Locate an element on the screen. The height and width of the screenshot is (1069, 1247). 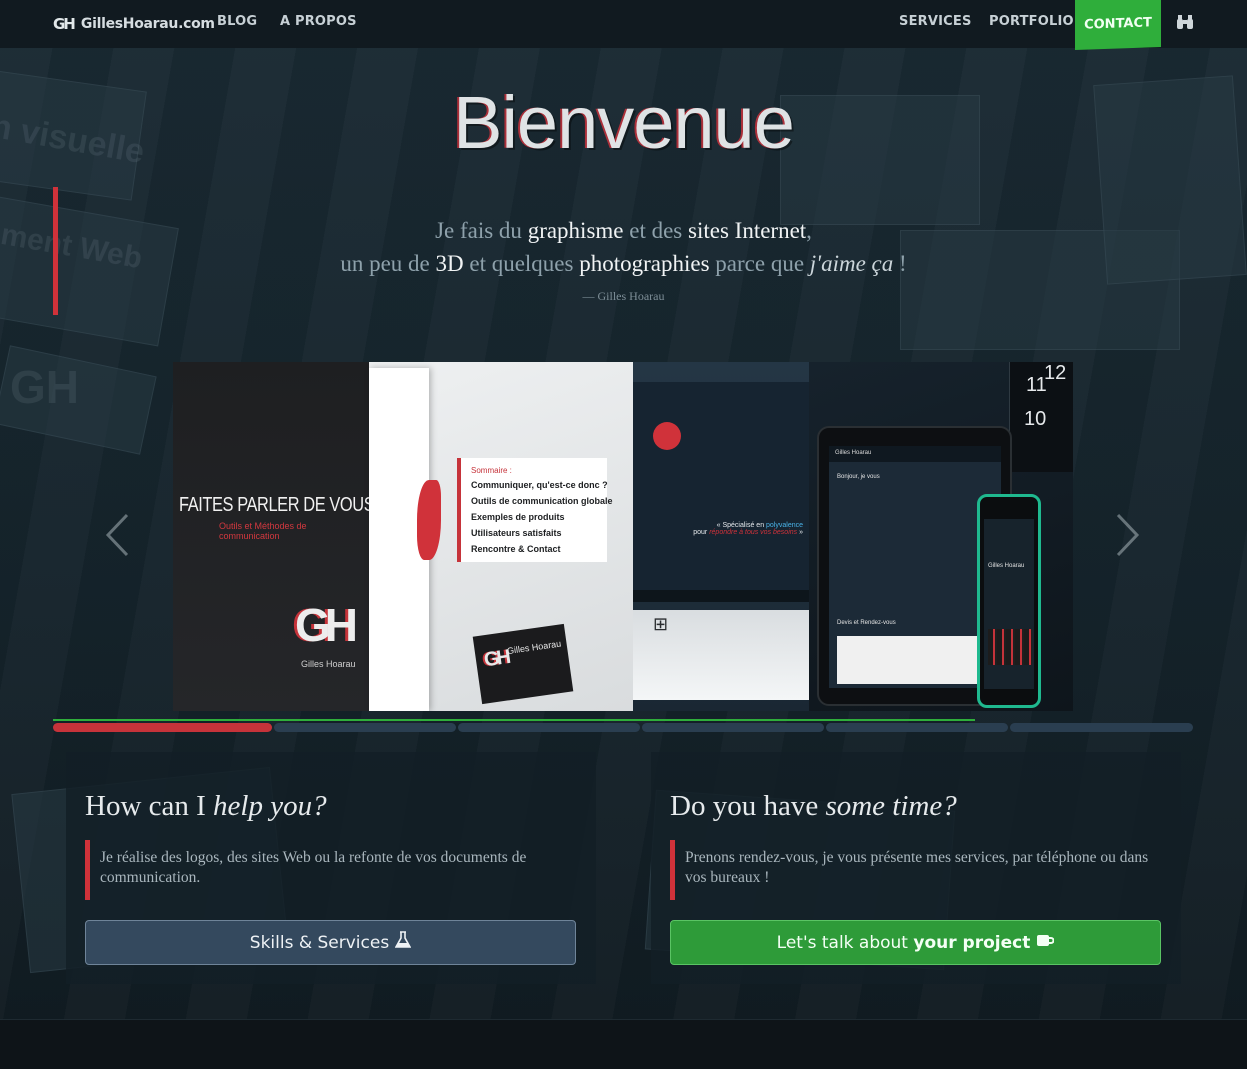
tagline-text: et des is located at coordinates (656, 230).